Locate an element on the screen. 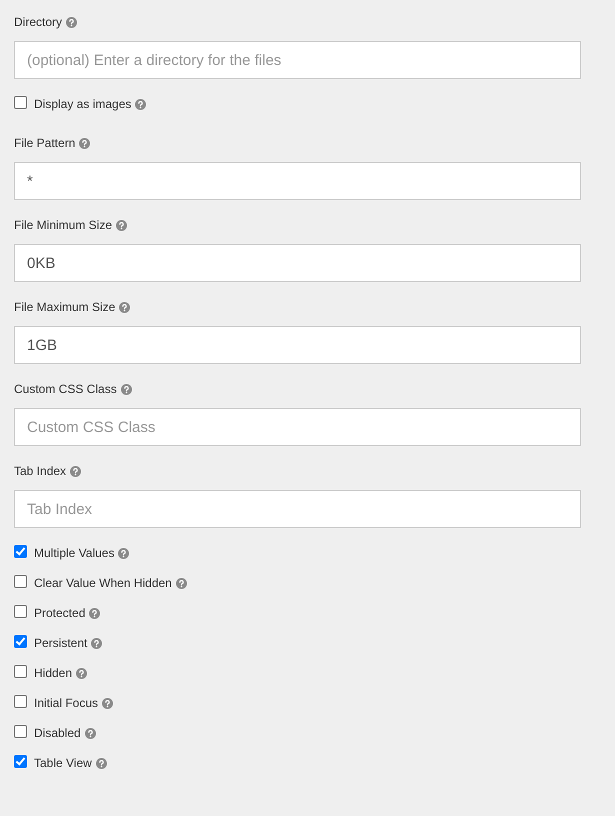 This screenshot has height=816, width=615. checkbox-label: Initial Focus is located at coordinates (66, 703).